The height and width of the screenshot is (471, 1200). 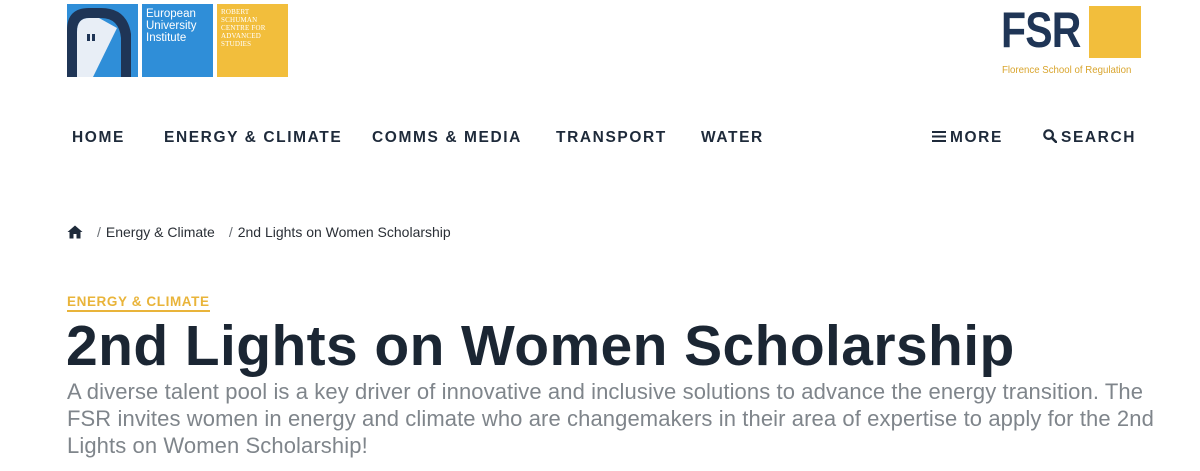 I want to click on nav-transport: TRANSPORT, so click(x=611, y=138).